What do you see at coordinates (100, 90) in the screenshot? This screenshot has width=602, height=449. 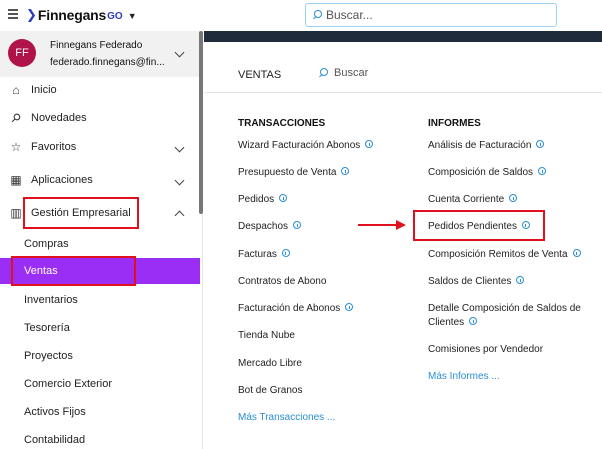 I see `sidebar-item-inicio: ⌂ Inicio` at bounding box center [100, 90].